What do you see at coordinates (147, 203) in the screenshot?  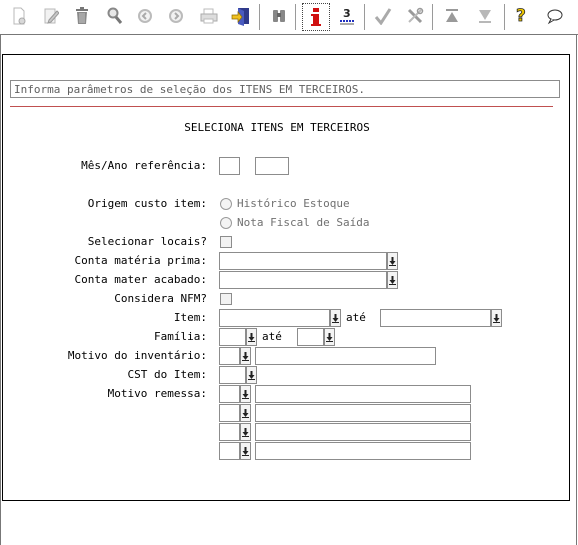 I see `origem-label: Origem custo item:` at bounding box center [147, 203].